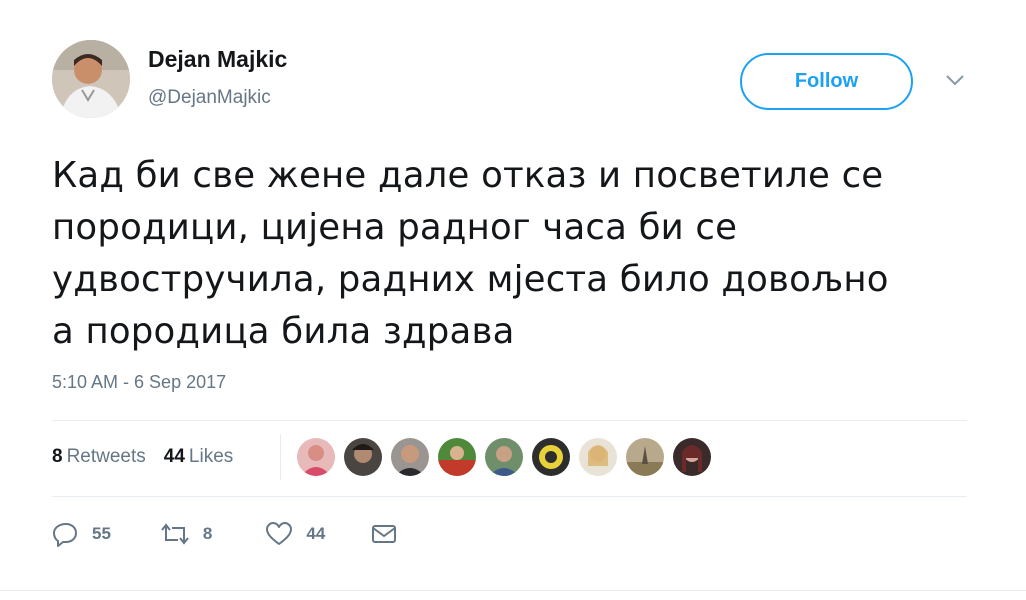 The height and width of the screenshot is (600, 1026). I want to click on display-name: Dejan Majkic, so click(217, 59).